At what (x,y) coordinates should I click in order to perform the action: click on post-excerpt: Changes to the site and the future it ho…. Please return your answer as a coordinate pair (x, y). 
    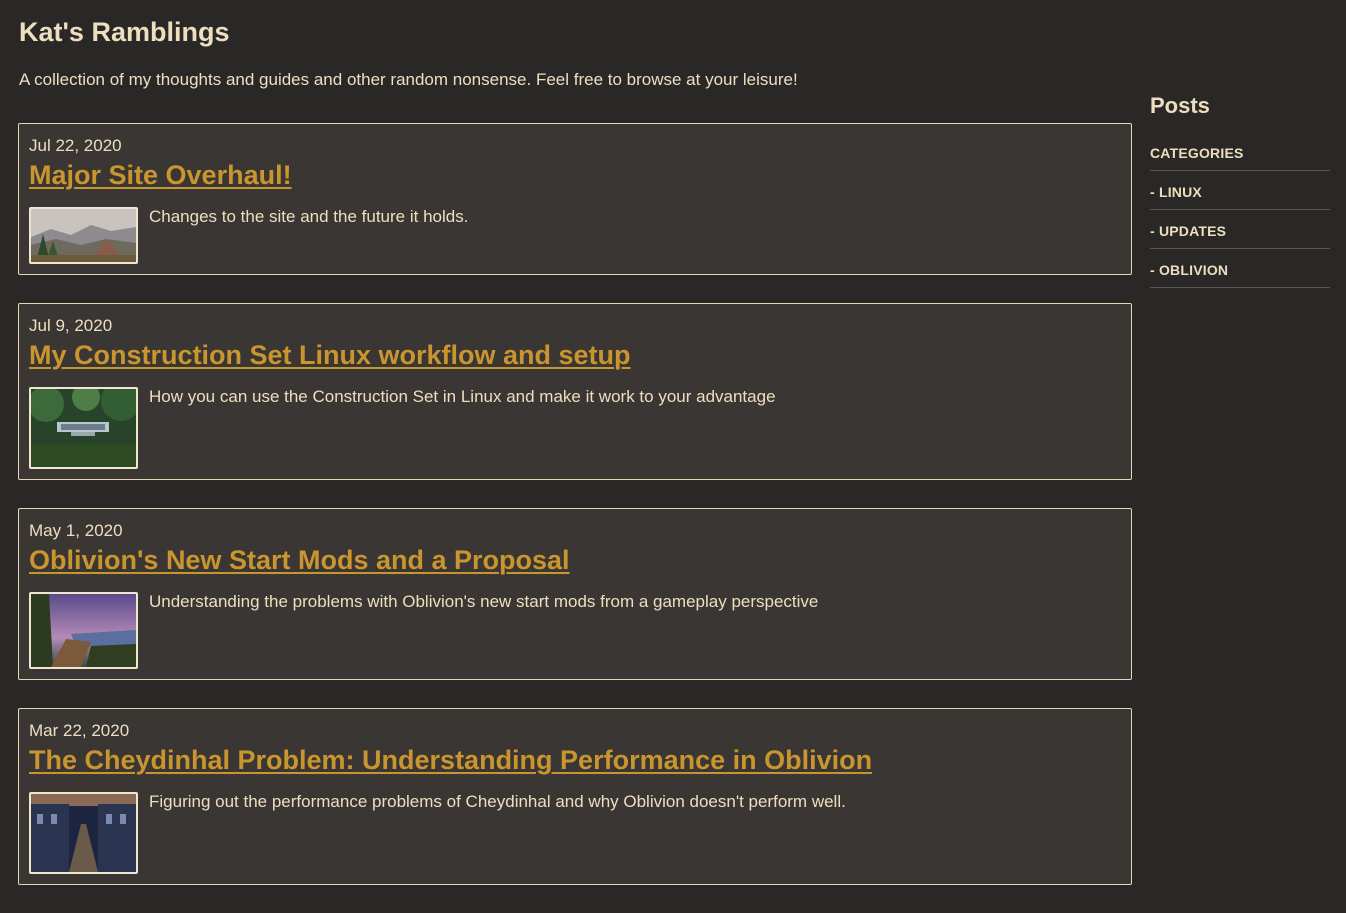
    Looking at the image, I should click on (309, 216).